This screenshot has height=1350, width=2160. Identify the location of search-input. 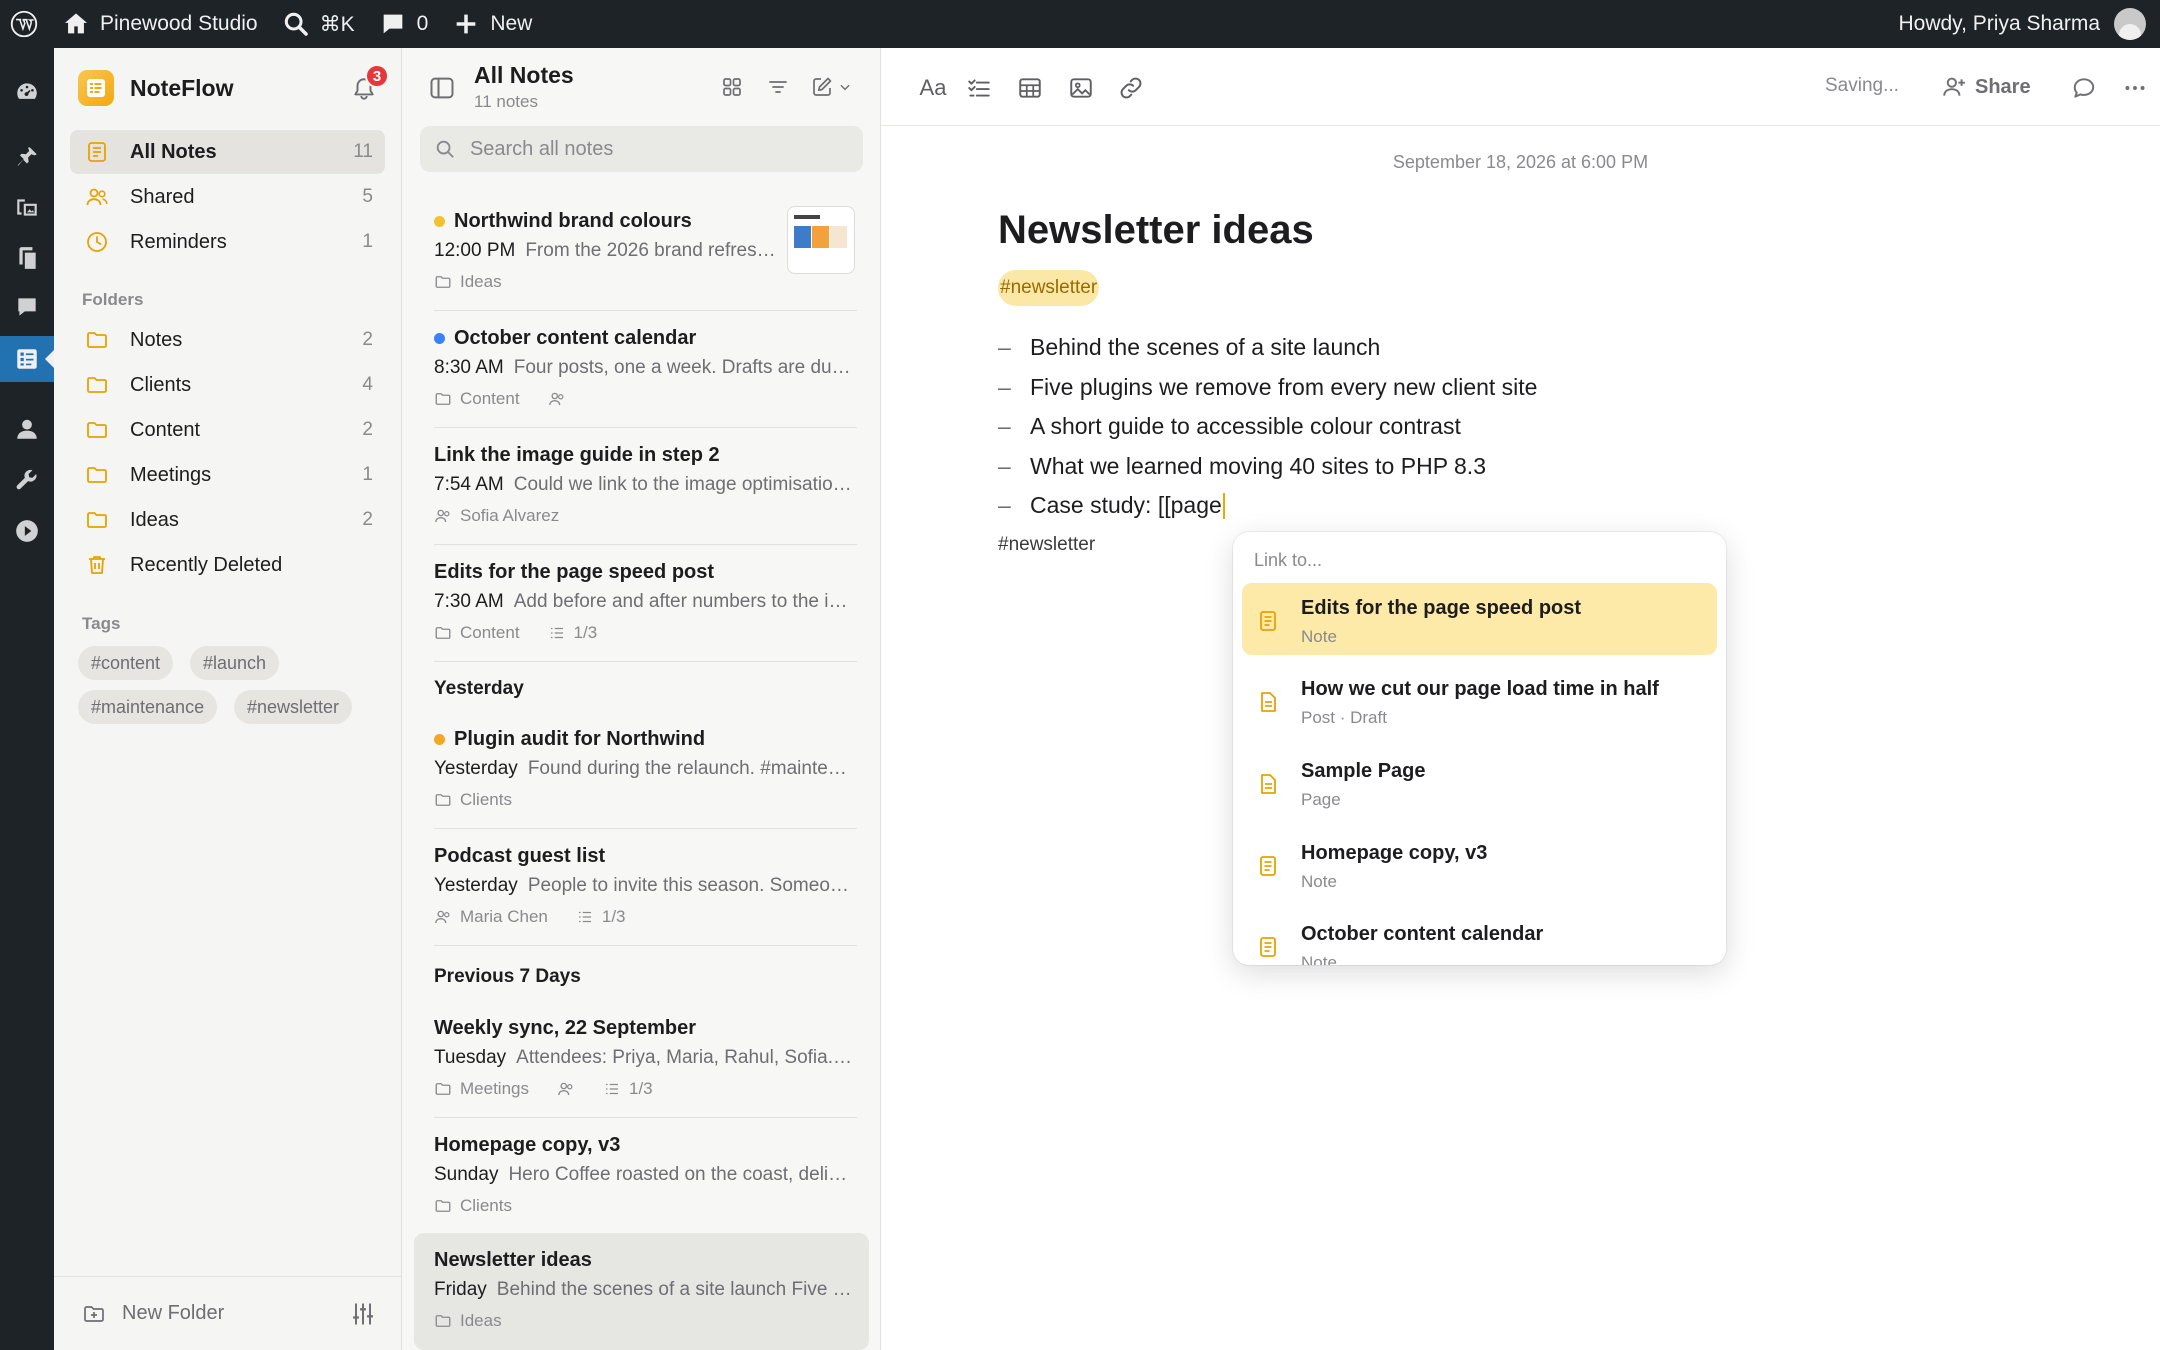
(659, 149).